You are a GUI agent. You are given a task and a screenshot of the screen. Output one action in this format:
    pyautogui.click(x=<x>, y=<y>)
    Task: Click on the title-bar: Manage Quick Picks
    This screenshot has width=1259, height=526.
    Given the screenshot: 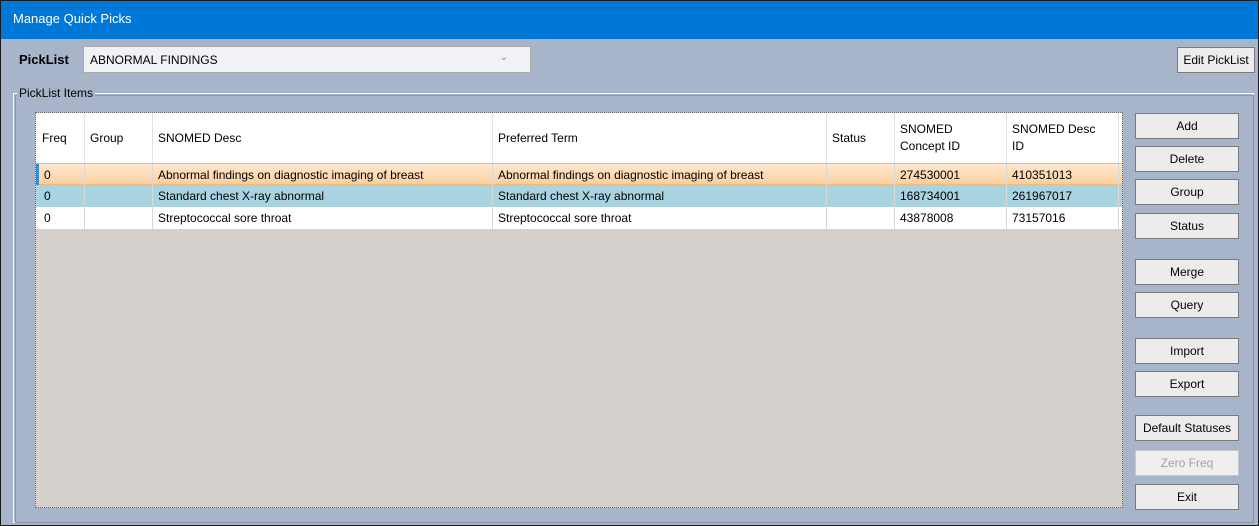 What is the action you would take?
    pyautogui.click(x=629, y=20)
    